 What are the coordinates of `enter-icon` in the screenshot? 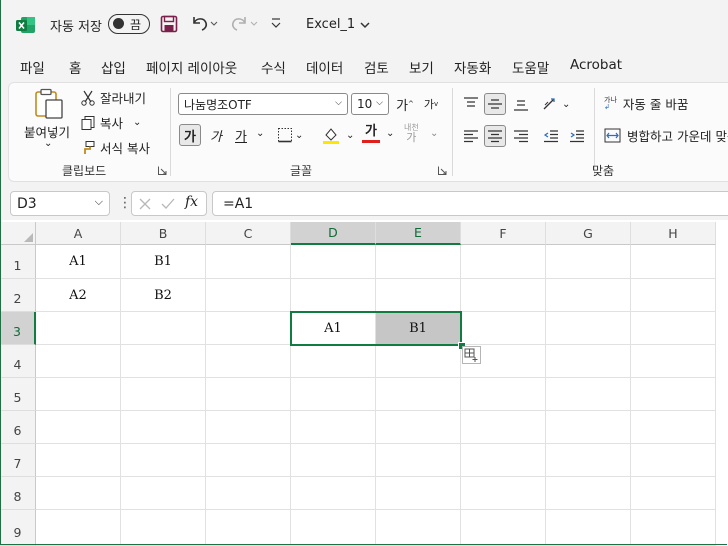 It's located at (168, 204).